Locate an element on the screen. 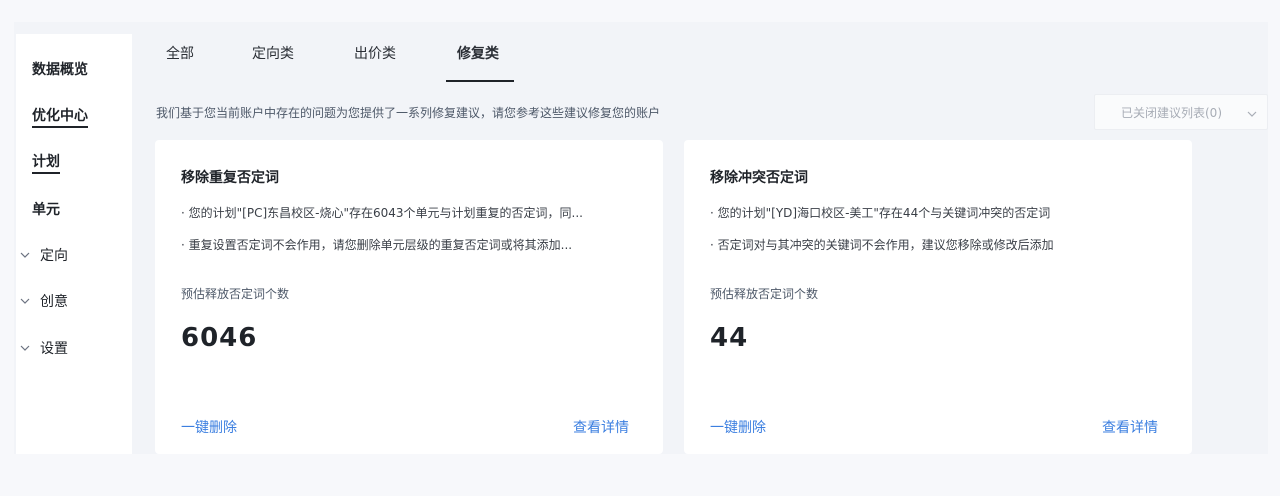  sidebar-item-optimization-center: 优化中心 is located at coordinates (60, 116).